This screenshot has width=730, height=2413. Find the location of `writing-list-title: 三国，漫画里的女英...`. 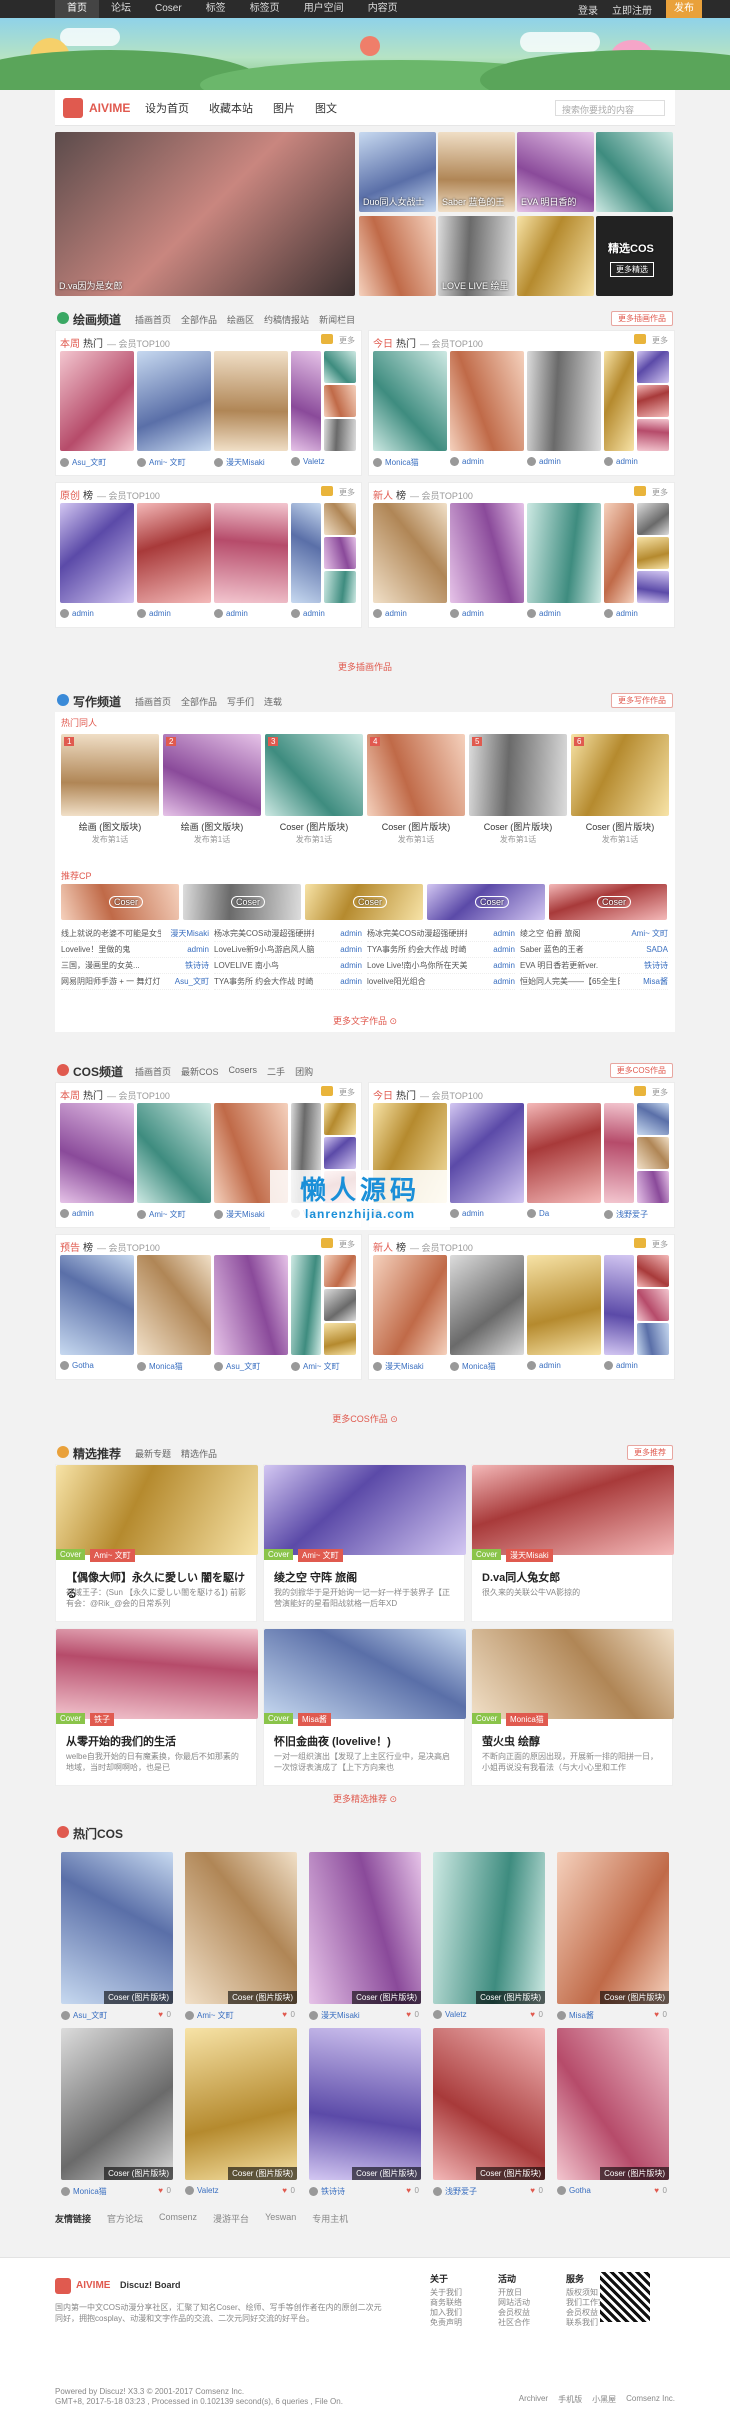

writing-list-title: 三国，漫画里的女英... is located at coordinates (100, 965).